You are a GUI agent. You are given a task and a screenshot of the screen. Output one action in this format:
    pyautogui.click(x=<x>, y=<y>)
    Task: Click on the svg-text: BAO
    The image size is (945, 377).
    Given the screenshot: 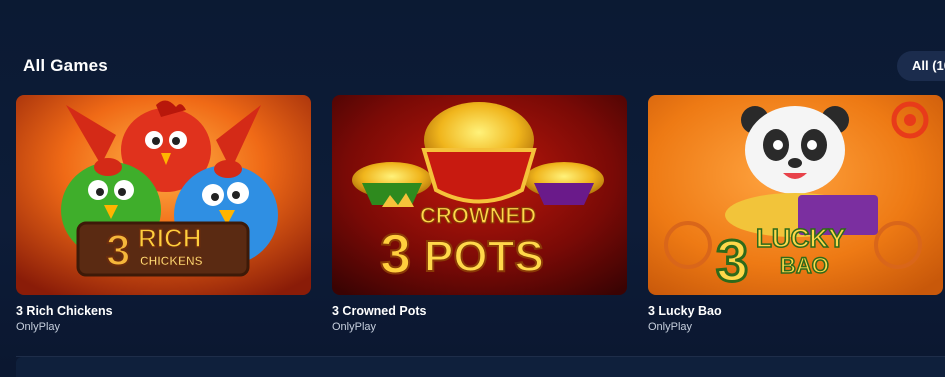 What is the action you would take?
    pyautogui.click(x=804, y=265)
    